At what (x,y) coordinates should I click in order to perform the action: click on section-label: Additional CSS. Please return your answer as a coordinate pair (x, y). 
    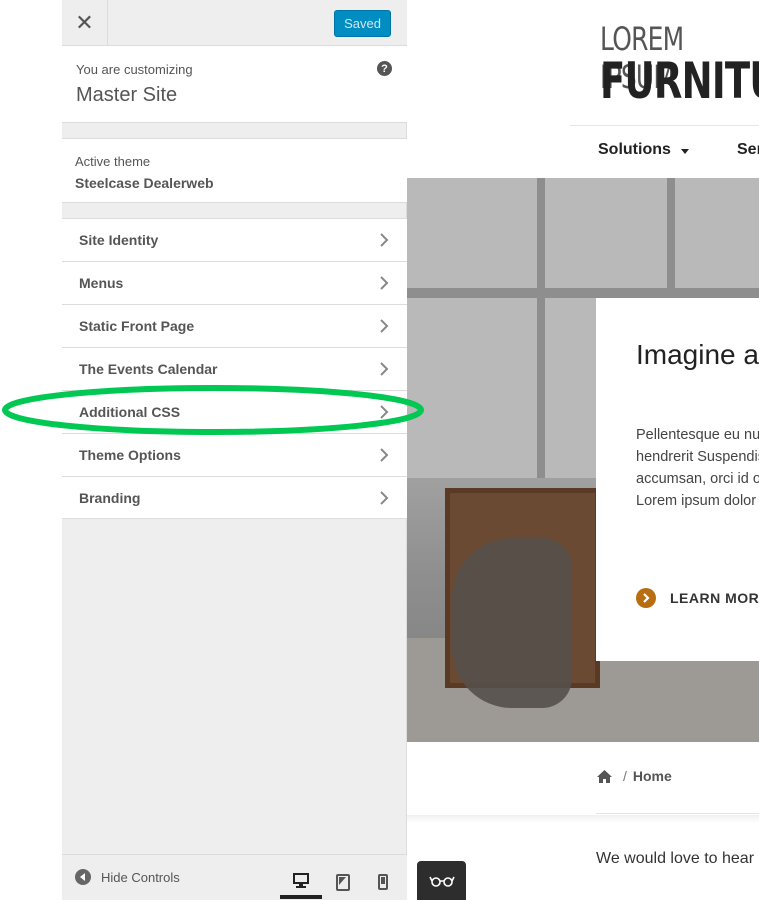
    Looking at the image, I should click on (130, 412).